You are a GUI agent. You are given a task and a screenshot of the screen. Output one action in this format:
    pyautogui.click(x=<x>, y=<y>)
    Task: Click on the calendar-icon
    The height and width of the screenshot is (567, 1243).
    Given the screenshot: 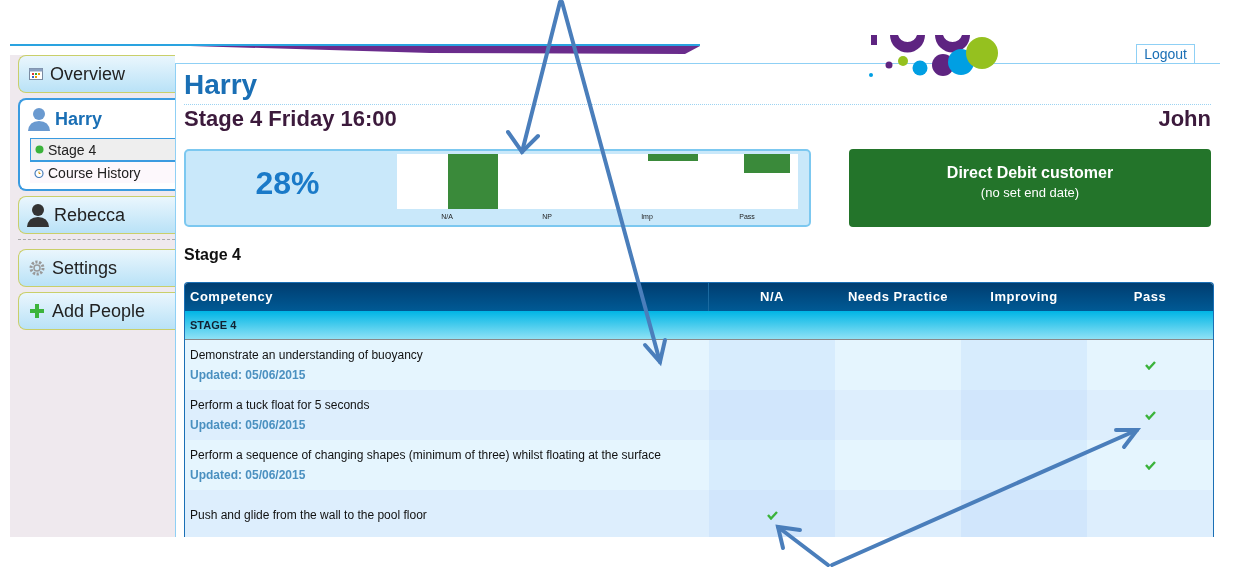 What is the action you would take?
    pyautogui.click(x=36, y=74)
    